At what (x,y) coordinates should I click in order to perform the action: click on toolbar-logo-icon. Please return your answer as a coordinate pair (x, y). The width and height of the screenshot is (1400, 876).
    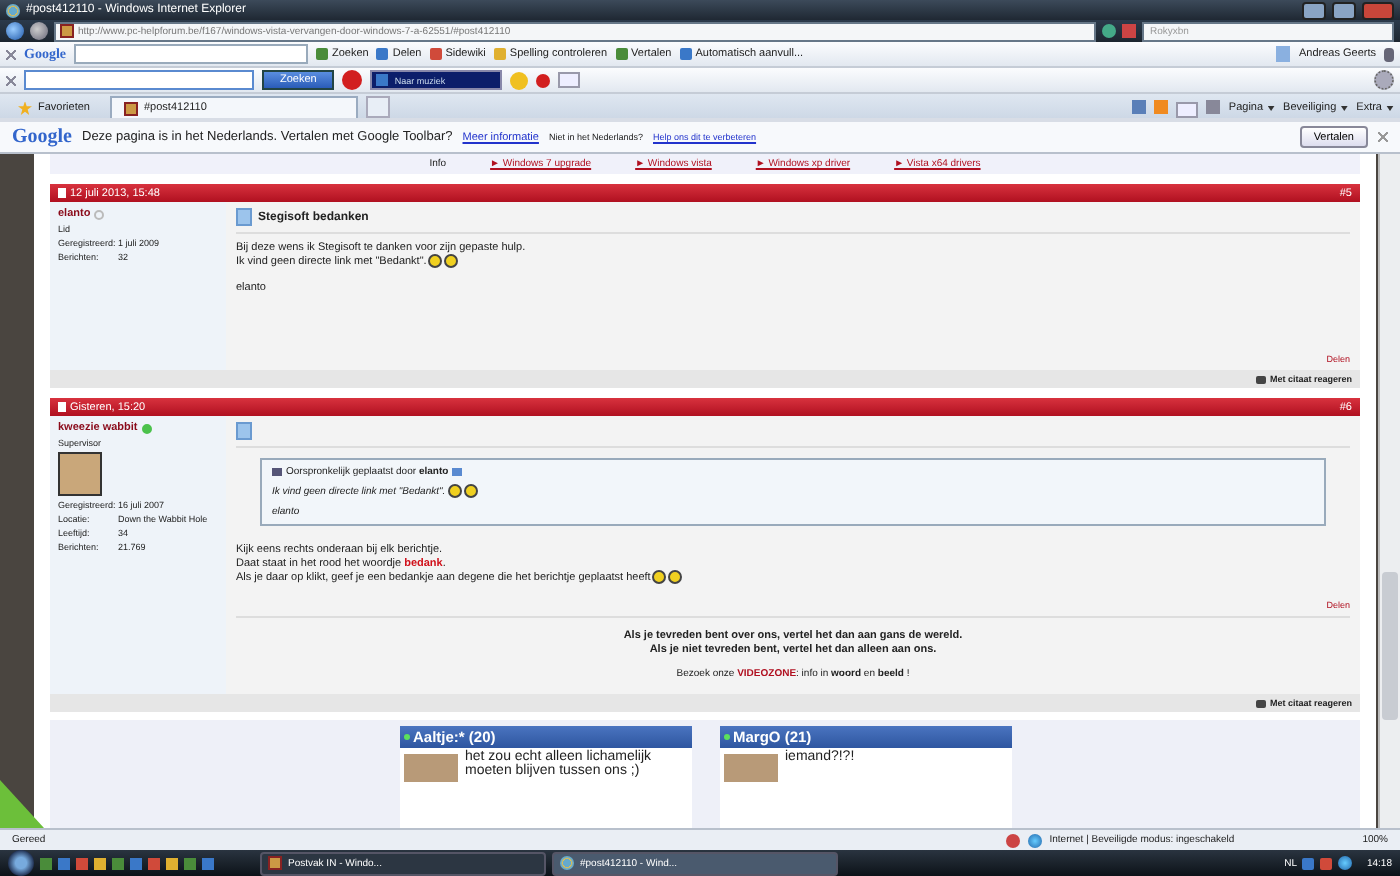
    Looking at the image, I should click on (352, 80).